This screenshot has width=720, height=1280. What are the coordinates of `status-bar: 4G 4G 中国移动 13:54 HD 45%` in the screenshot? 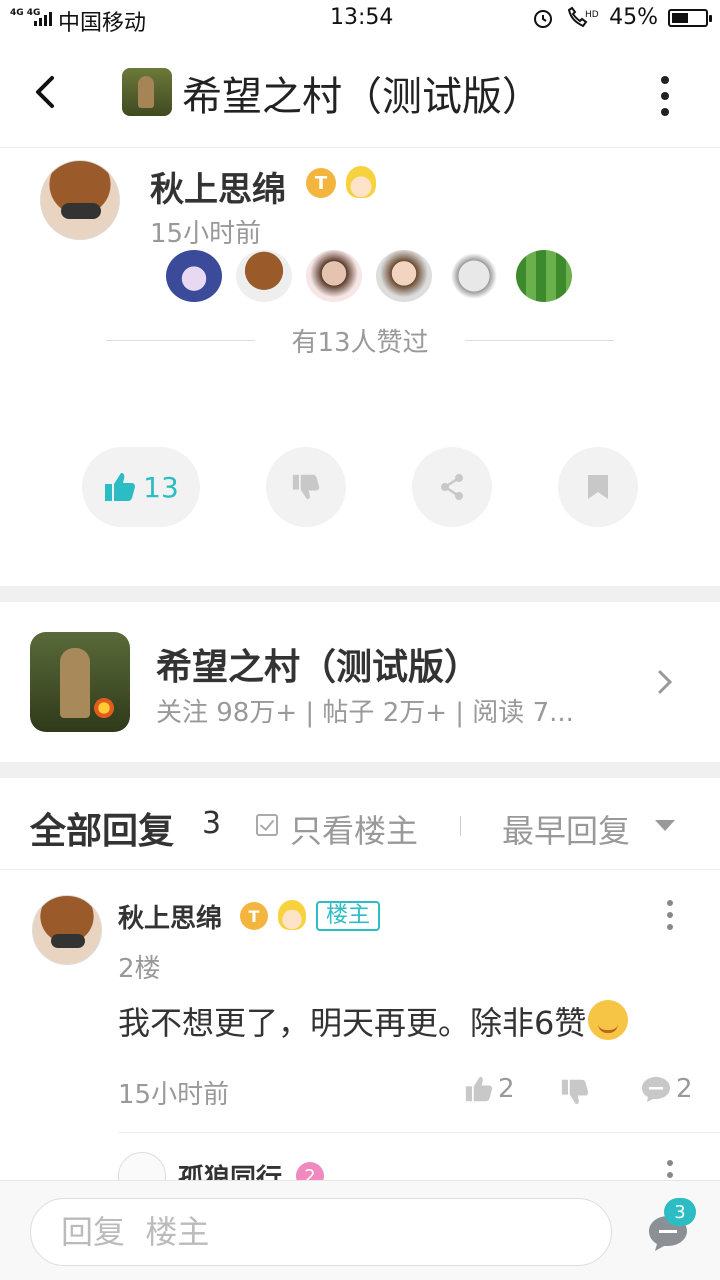 It's located at (360, 19).